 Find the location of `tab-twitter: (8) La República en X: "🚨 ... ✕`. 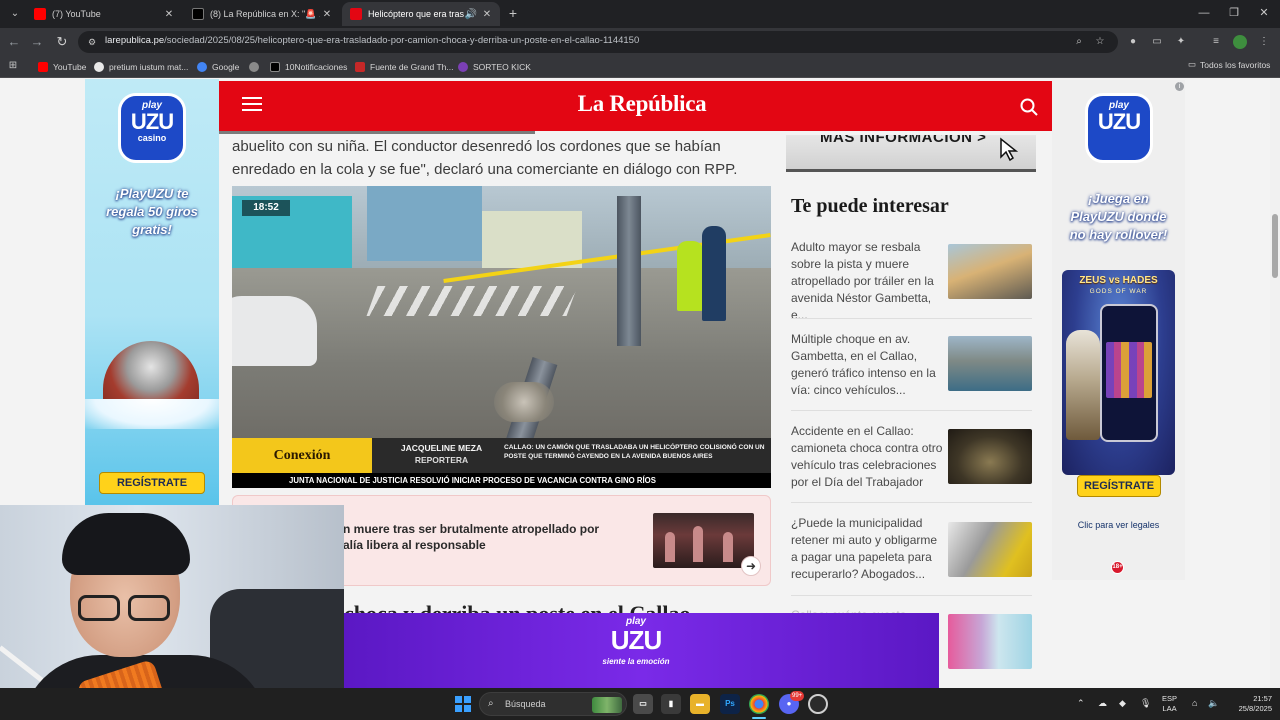

tab-twitter: (8) La República en X: "🚨 ... ✕ is located at coordinates (262, 14).